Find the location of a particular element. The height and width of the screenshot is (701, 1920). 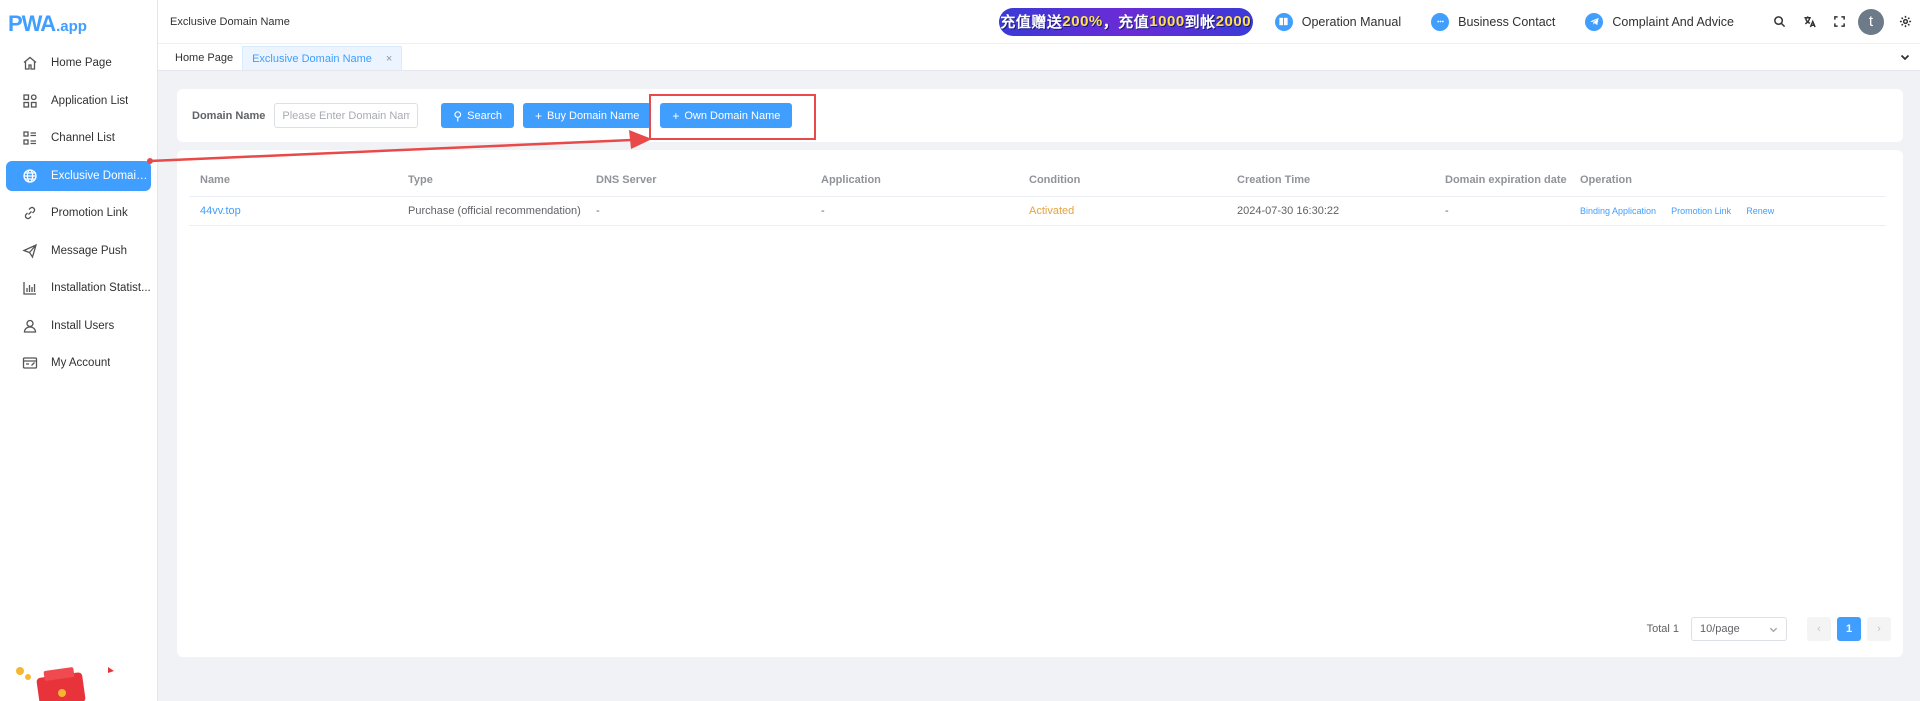

column-header: Type is located at coordinates (491, 180).